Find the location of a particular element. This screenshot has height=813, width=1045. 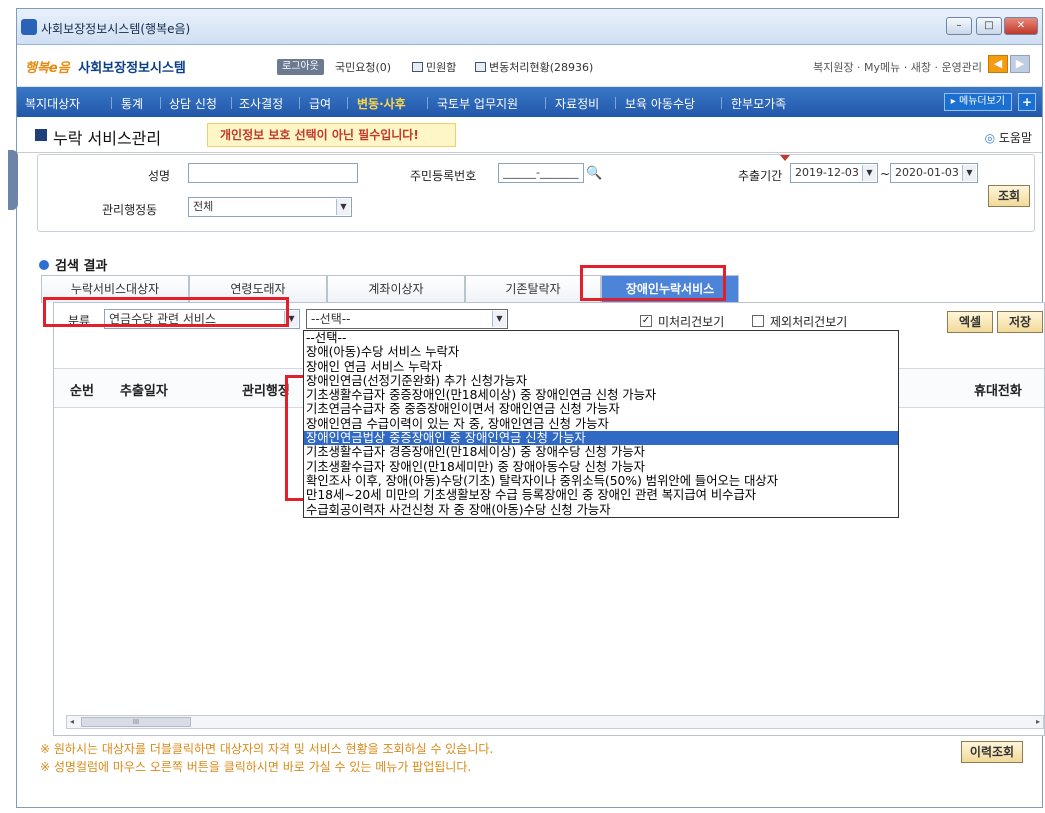

dropdown-option: 기초생활수급자 경증장애인(만18세이상) 중 장애수당 신청 가능자 is located at coordinates (601, 452).